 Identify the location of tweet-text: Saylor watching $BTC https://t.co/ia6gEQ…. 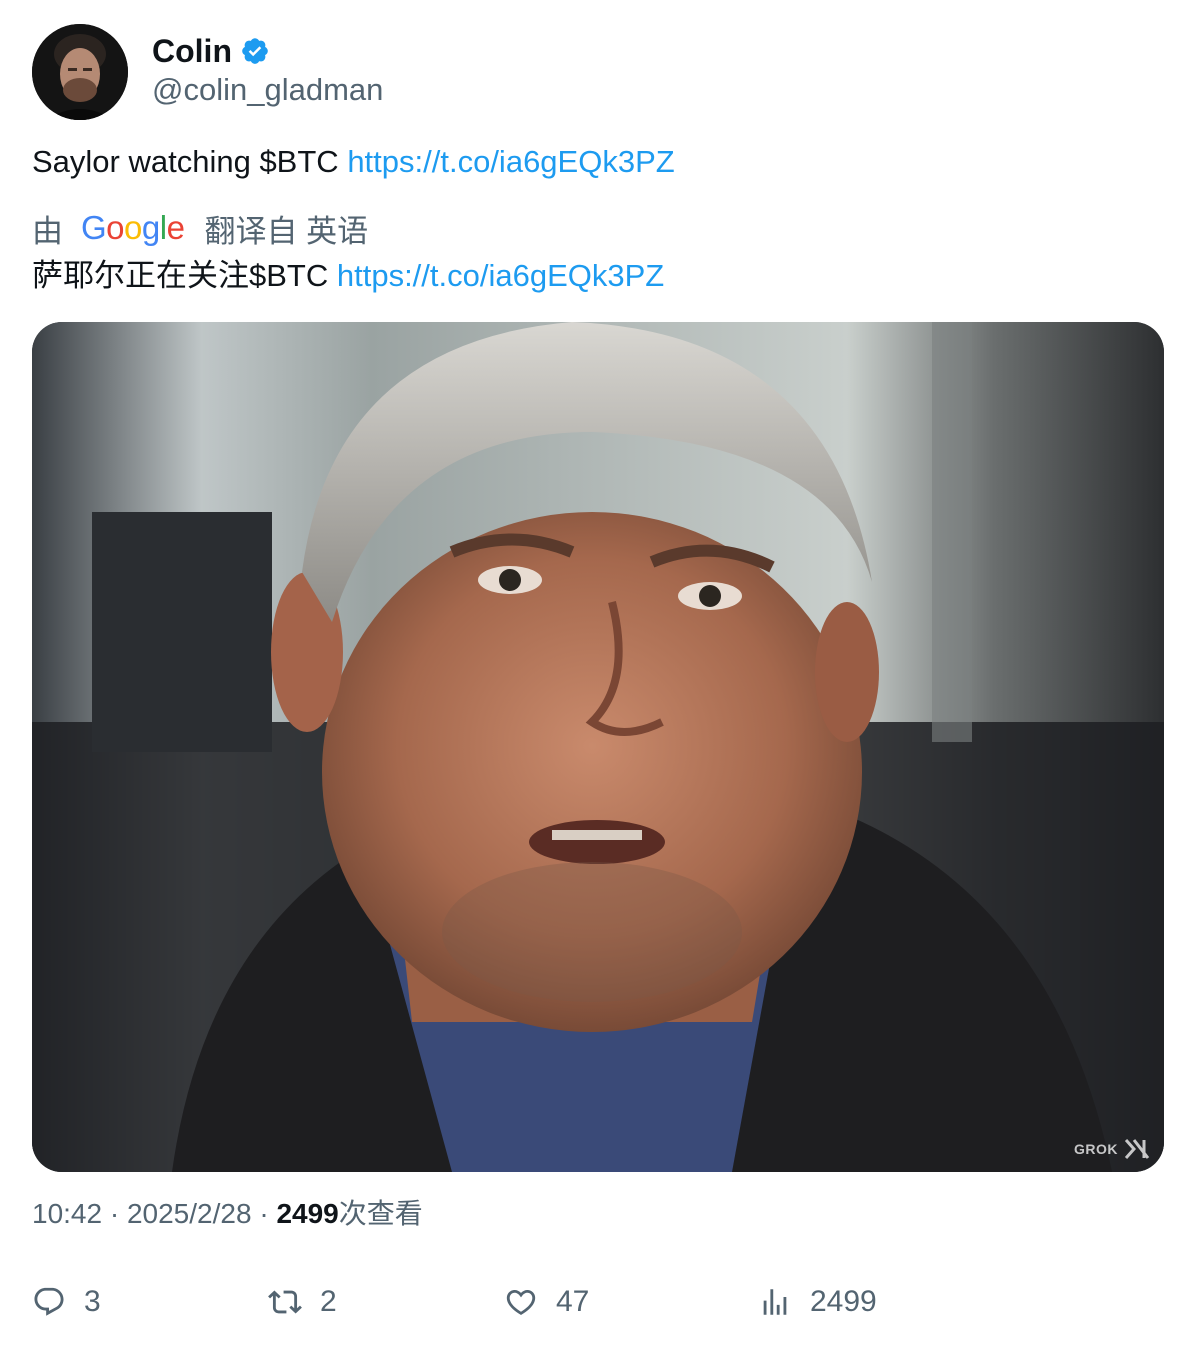
(353, 162).